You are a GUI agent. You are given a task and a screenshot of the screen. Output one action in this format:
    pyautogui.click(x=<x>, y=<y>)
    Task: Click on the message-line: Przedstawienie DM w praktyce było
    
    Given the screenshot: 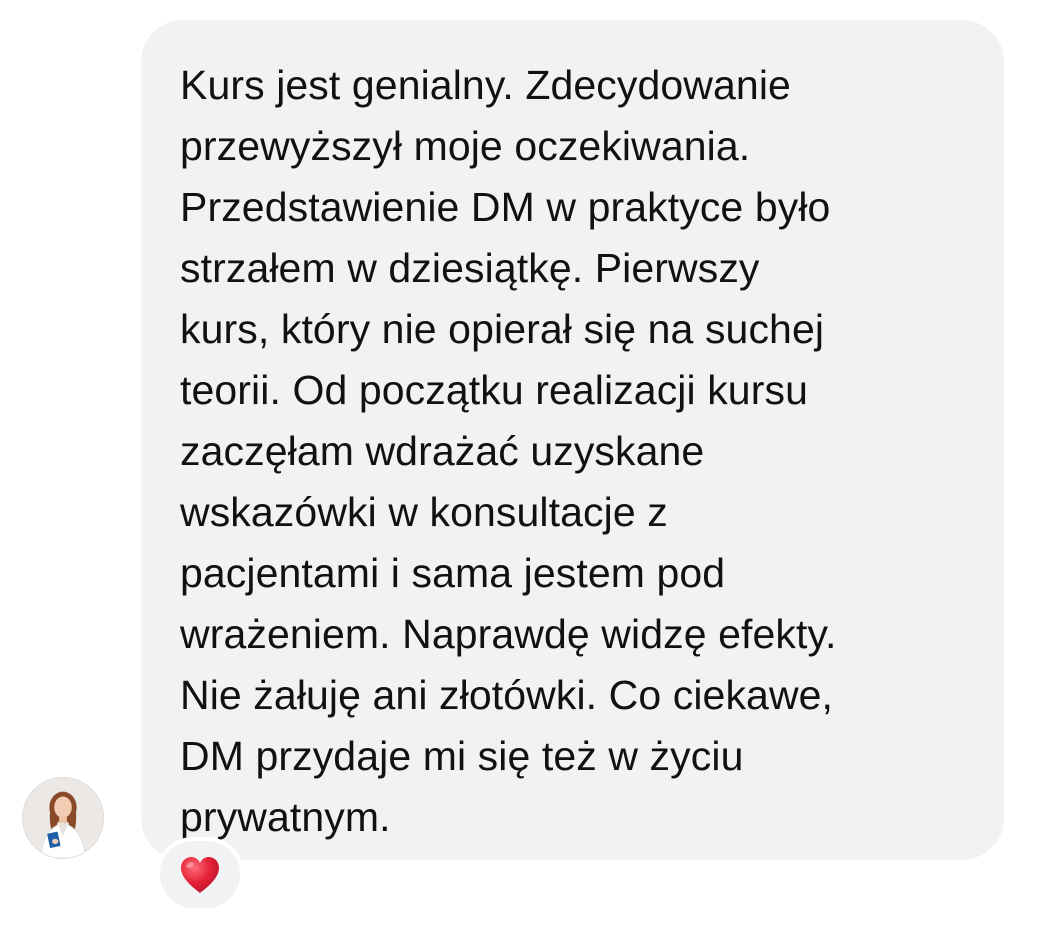 What is the action you would take?
    pyautogui.click(x=505, y=207)
    